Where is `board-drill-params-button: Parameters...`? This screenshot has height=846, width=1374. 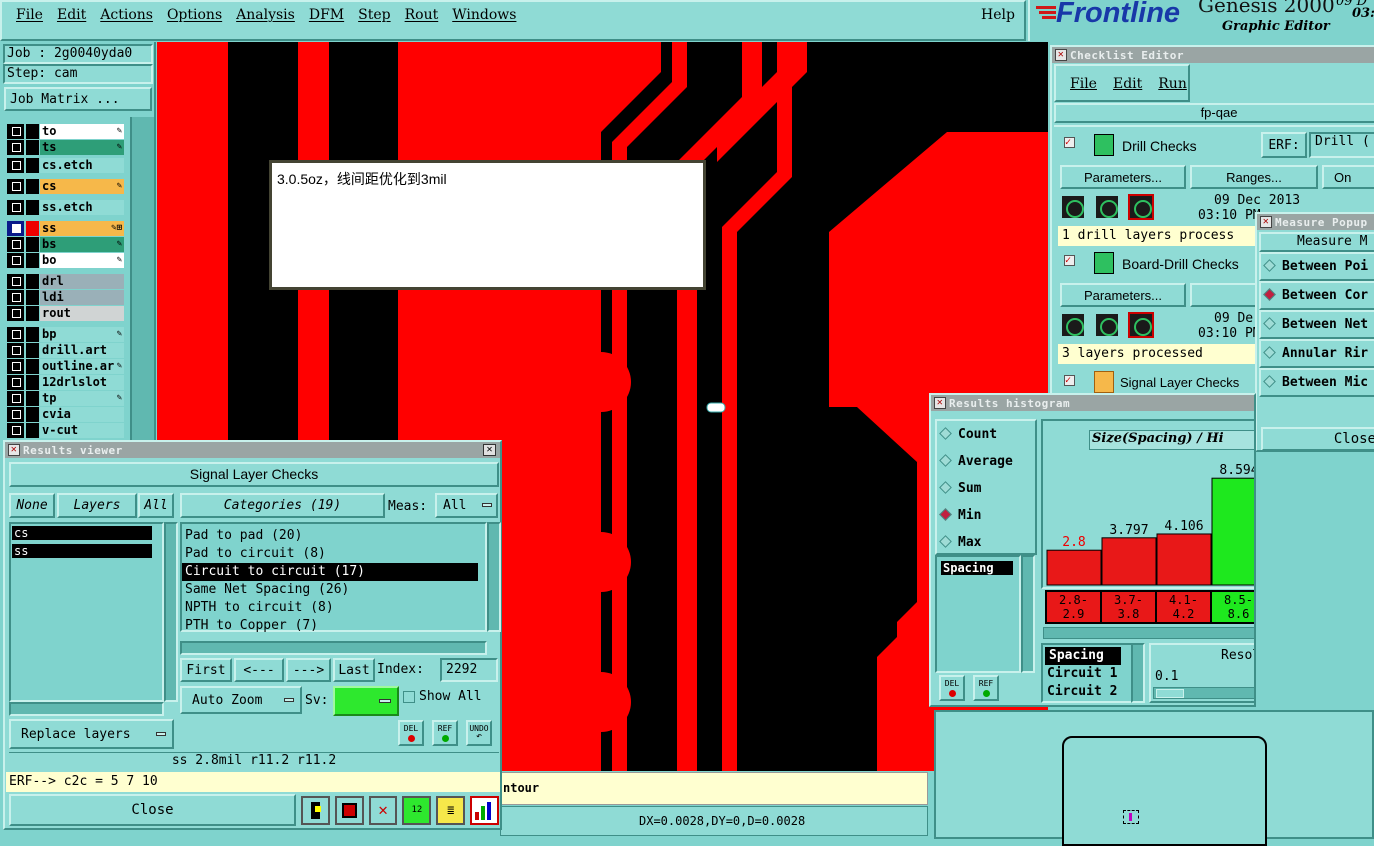 board-drill-params-button: Parameters... is located at coordinates (1123, 295).